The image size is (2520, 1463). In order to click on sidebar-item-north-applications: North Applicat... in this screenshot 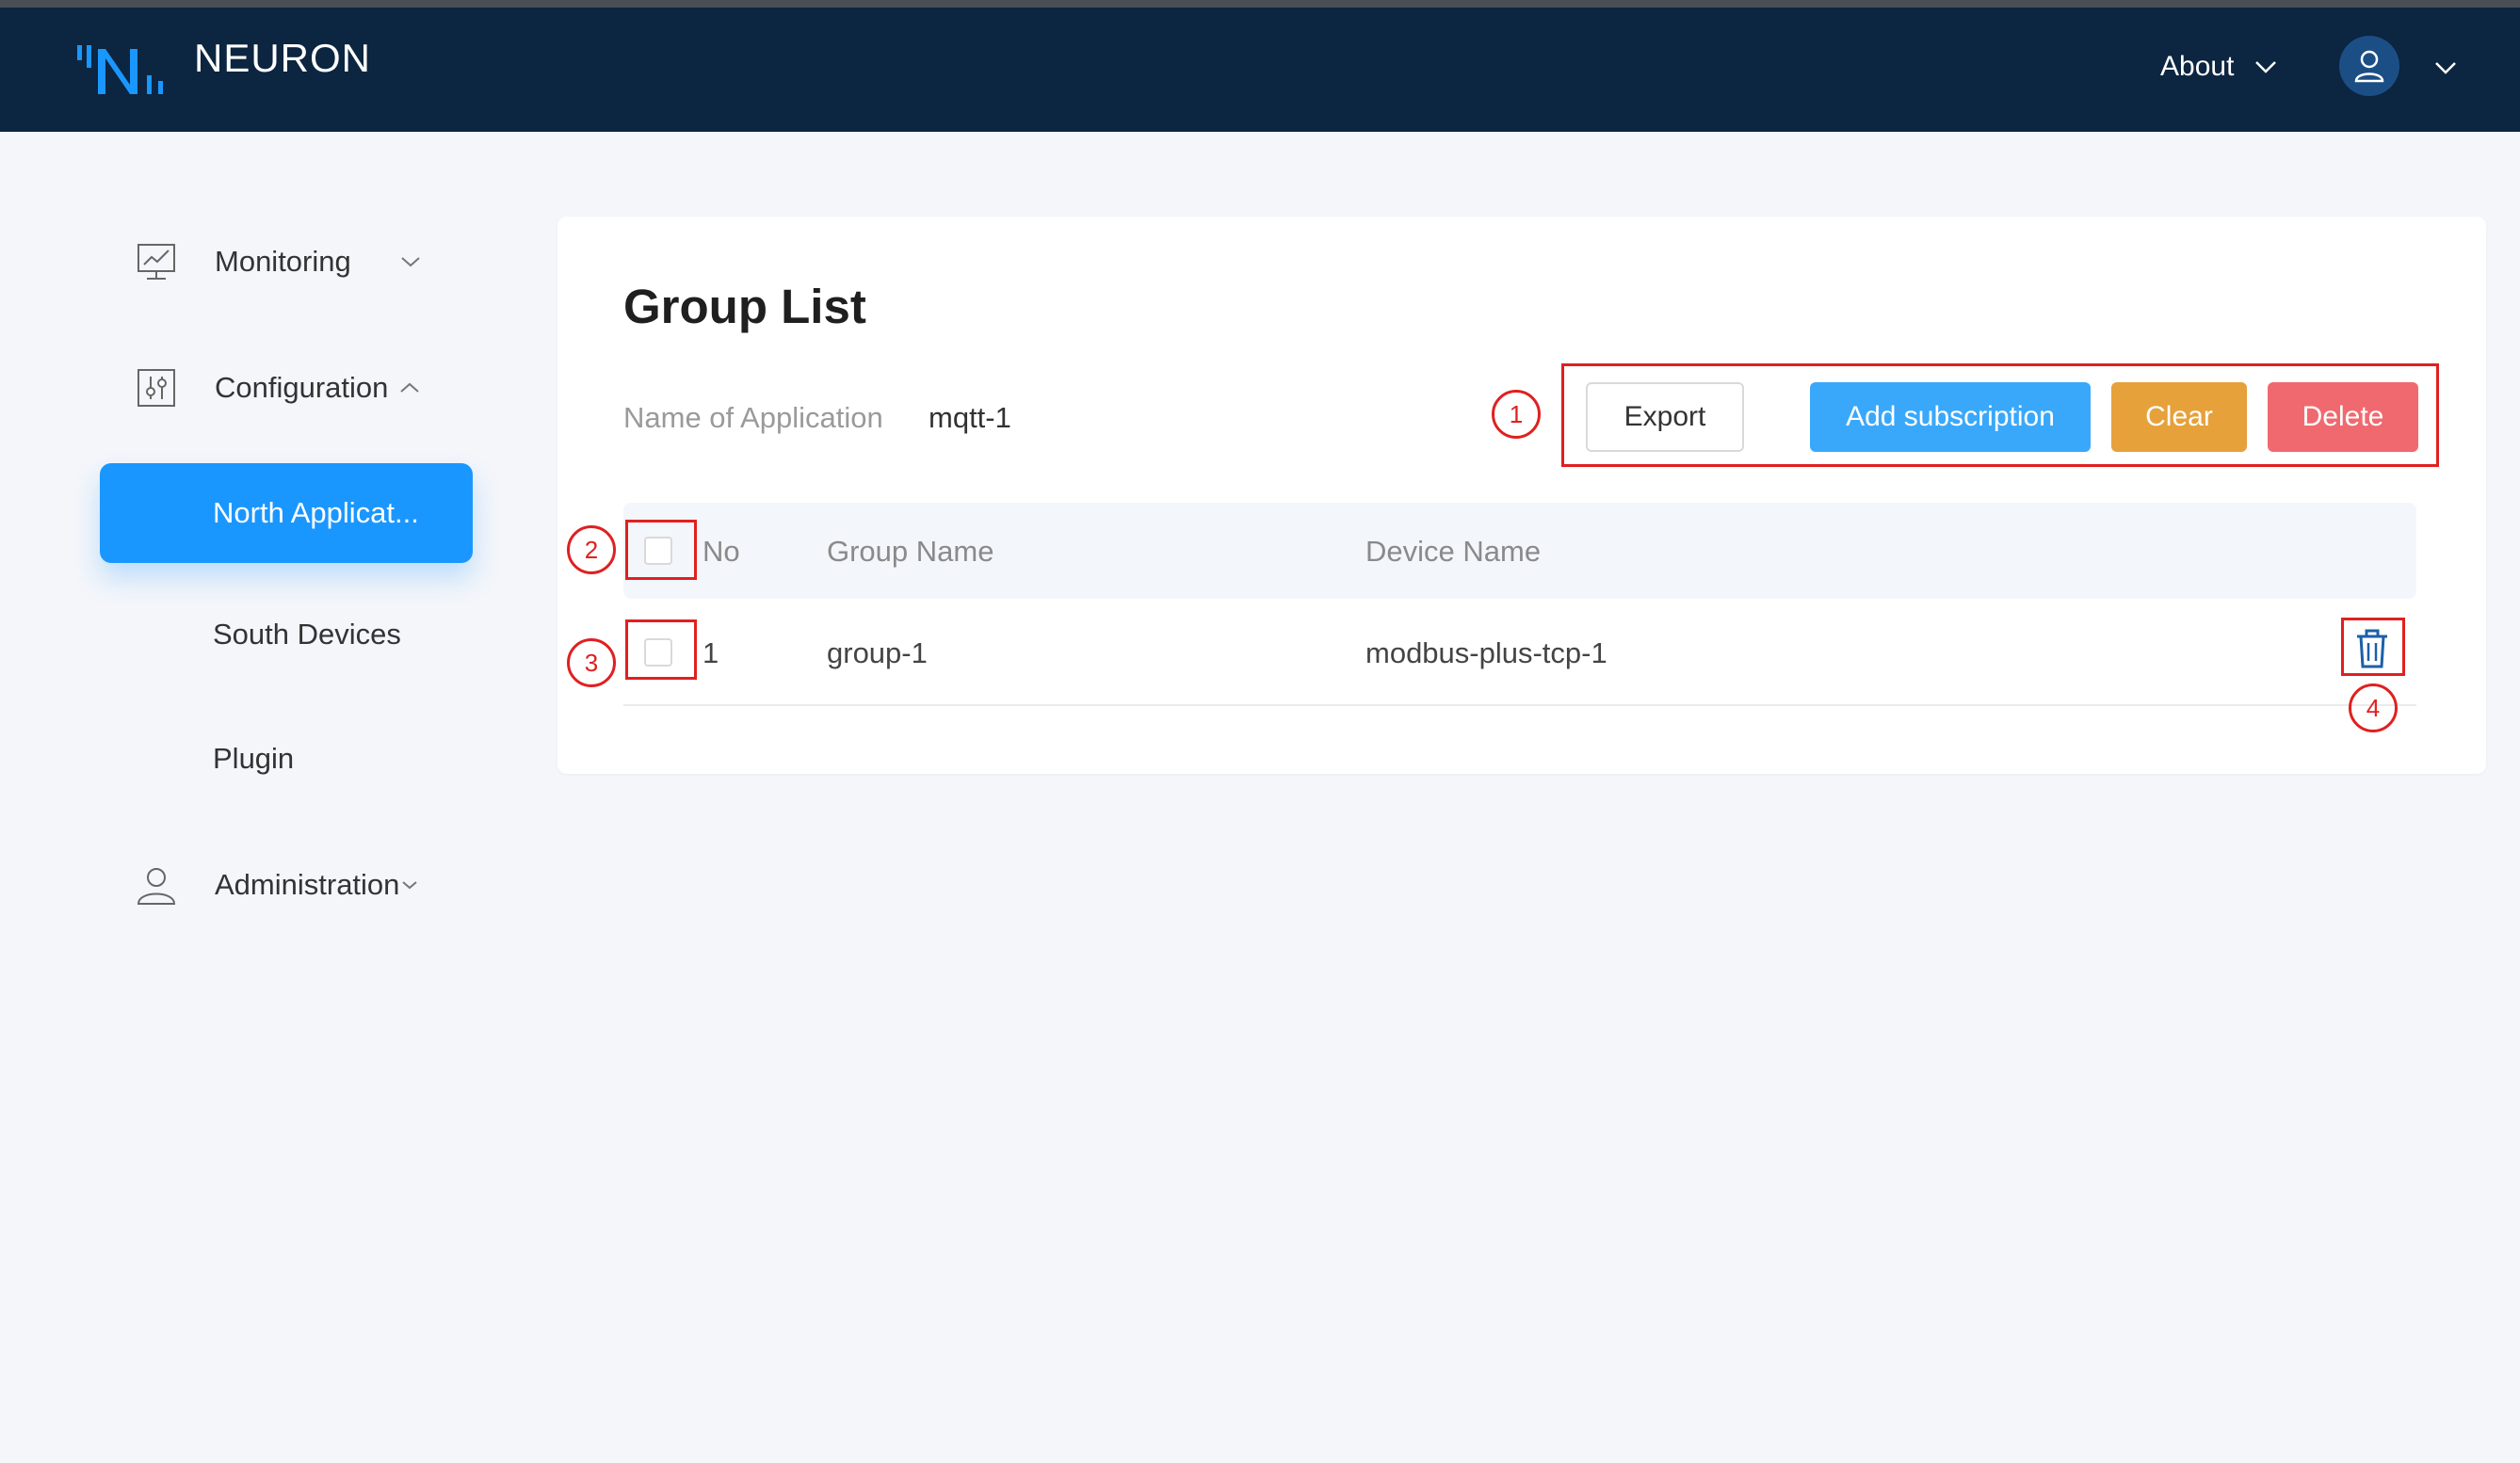, I will do `click(286, 513)`.